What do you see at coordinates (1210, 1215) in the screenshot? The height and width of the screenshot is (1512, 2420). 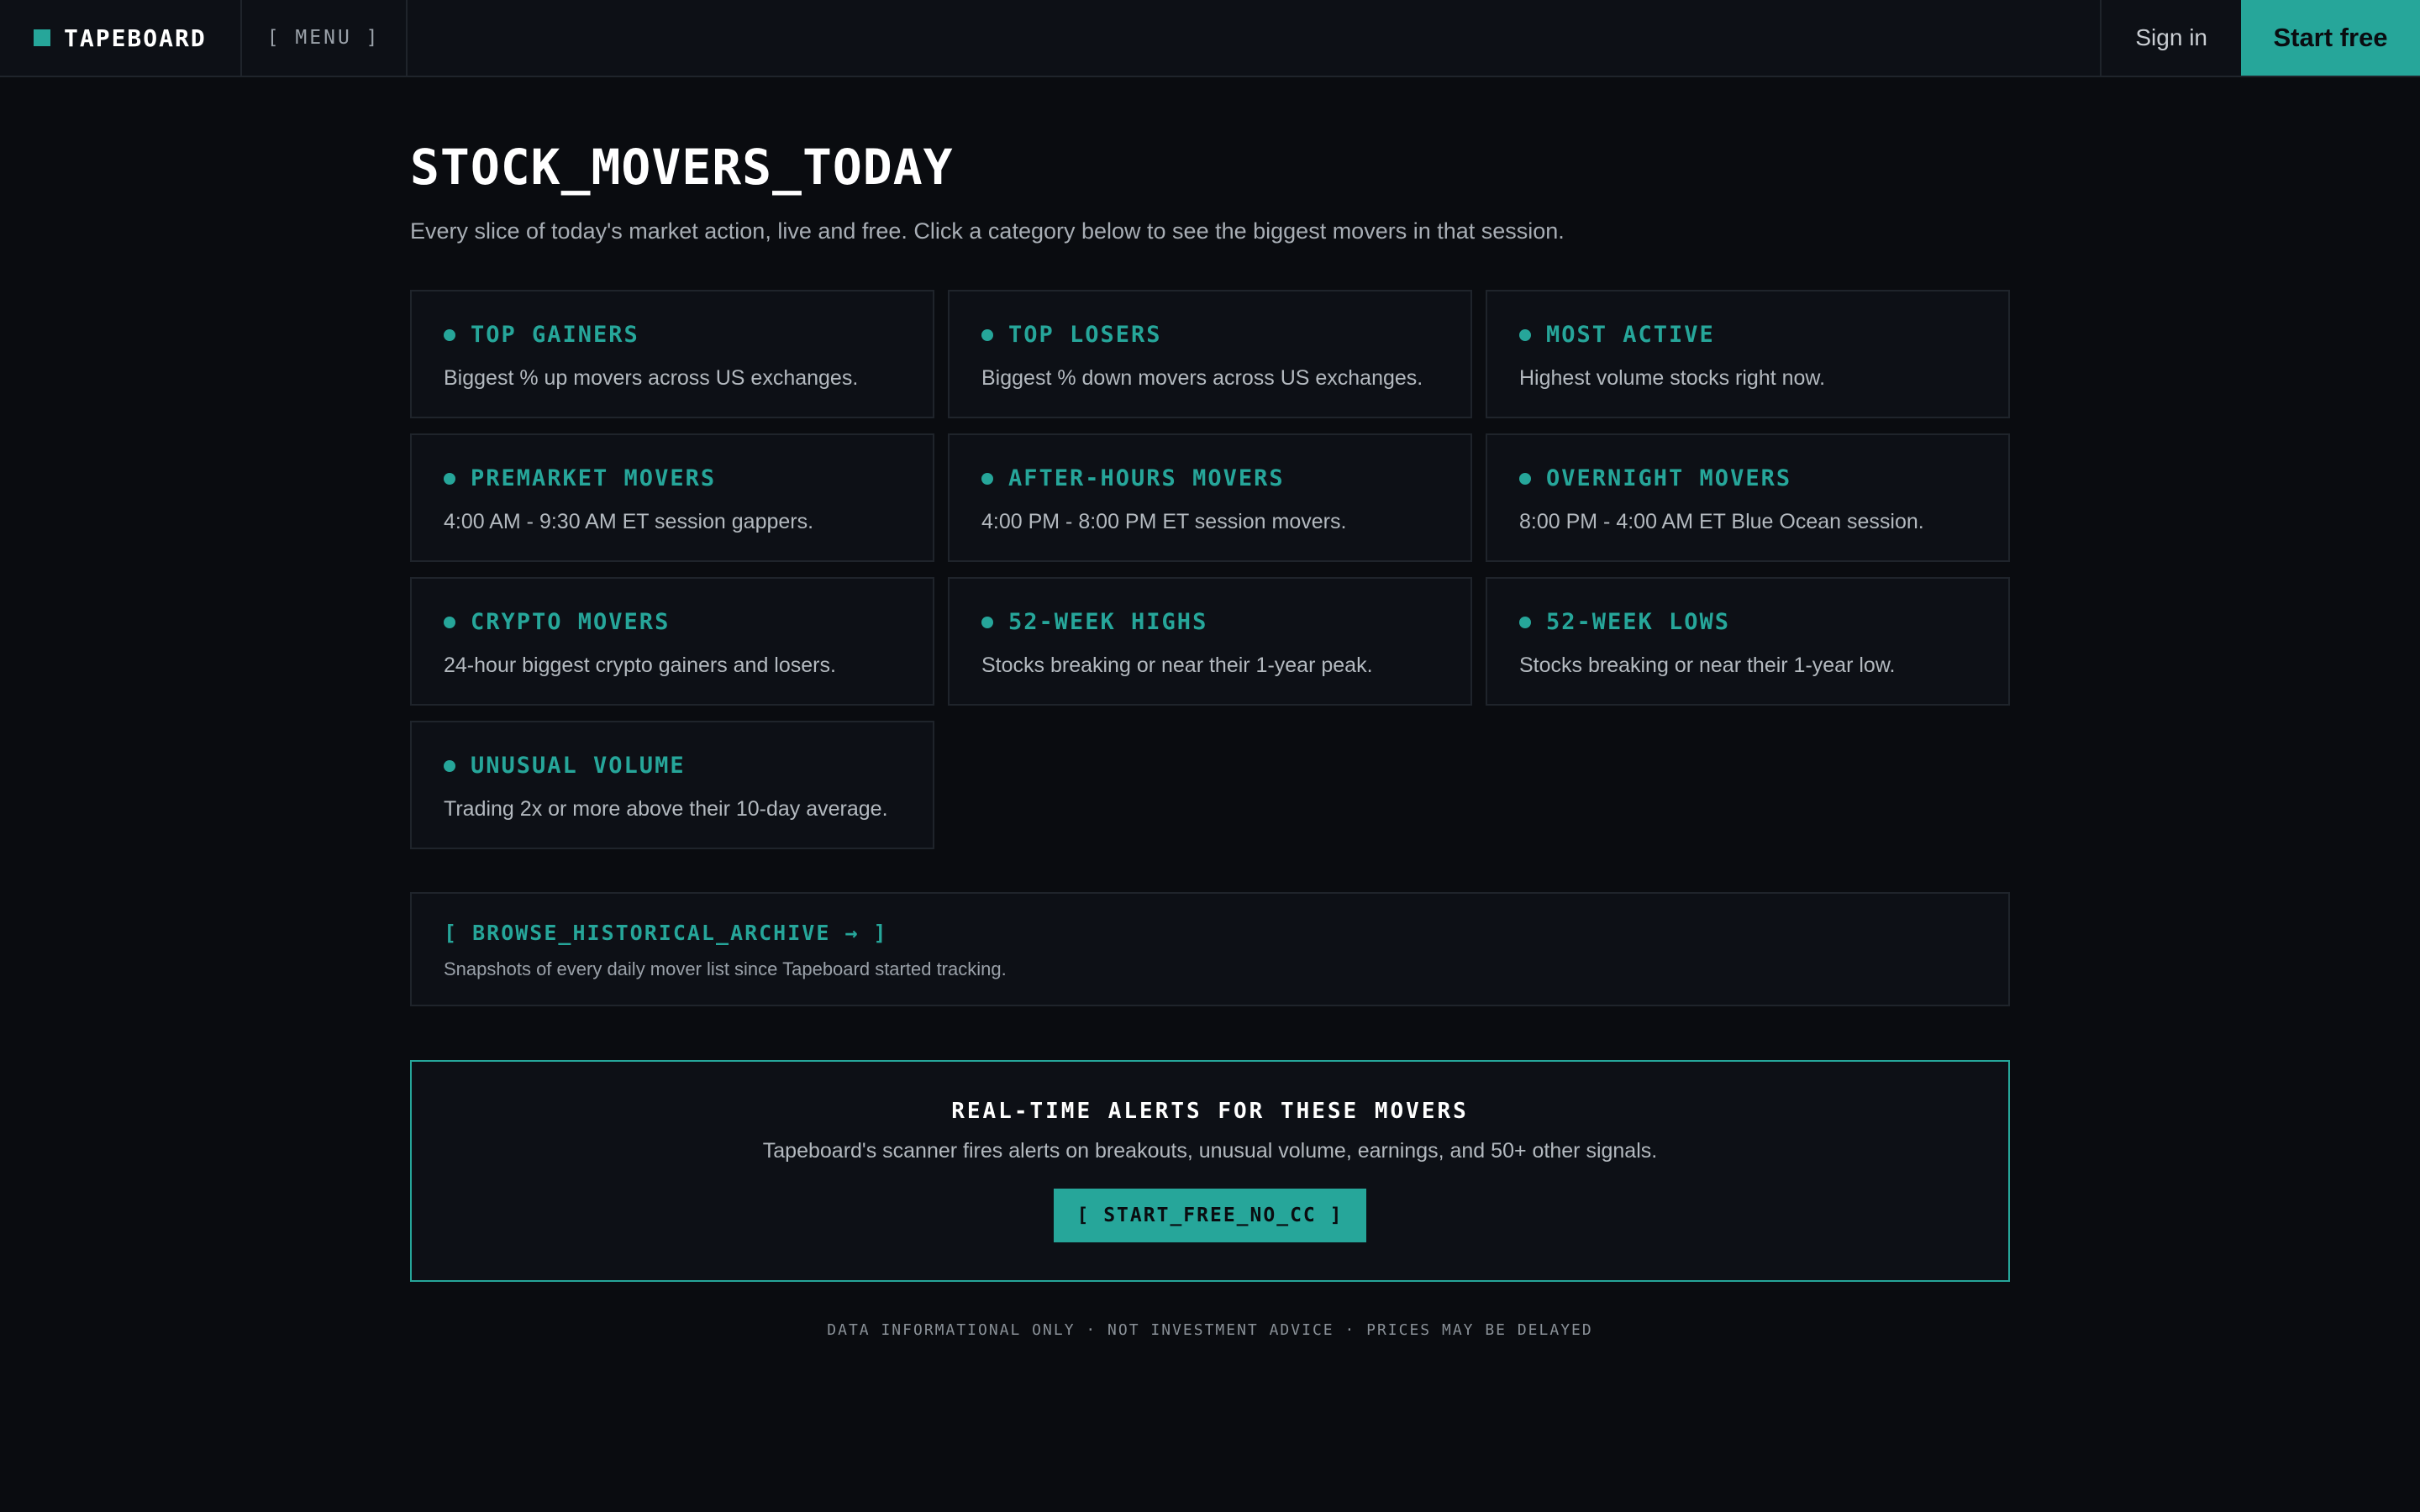 I see `start-free-no-cc-button: [ START_FREE_NO_CC ]` at bounding box center [1210, 1215].